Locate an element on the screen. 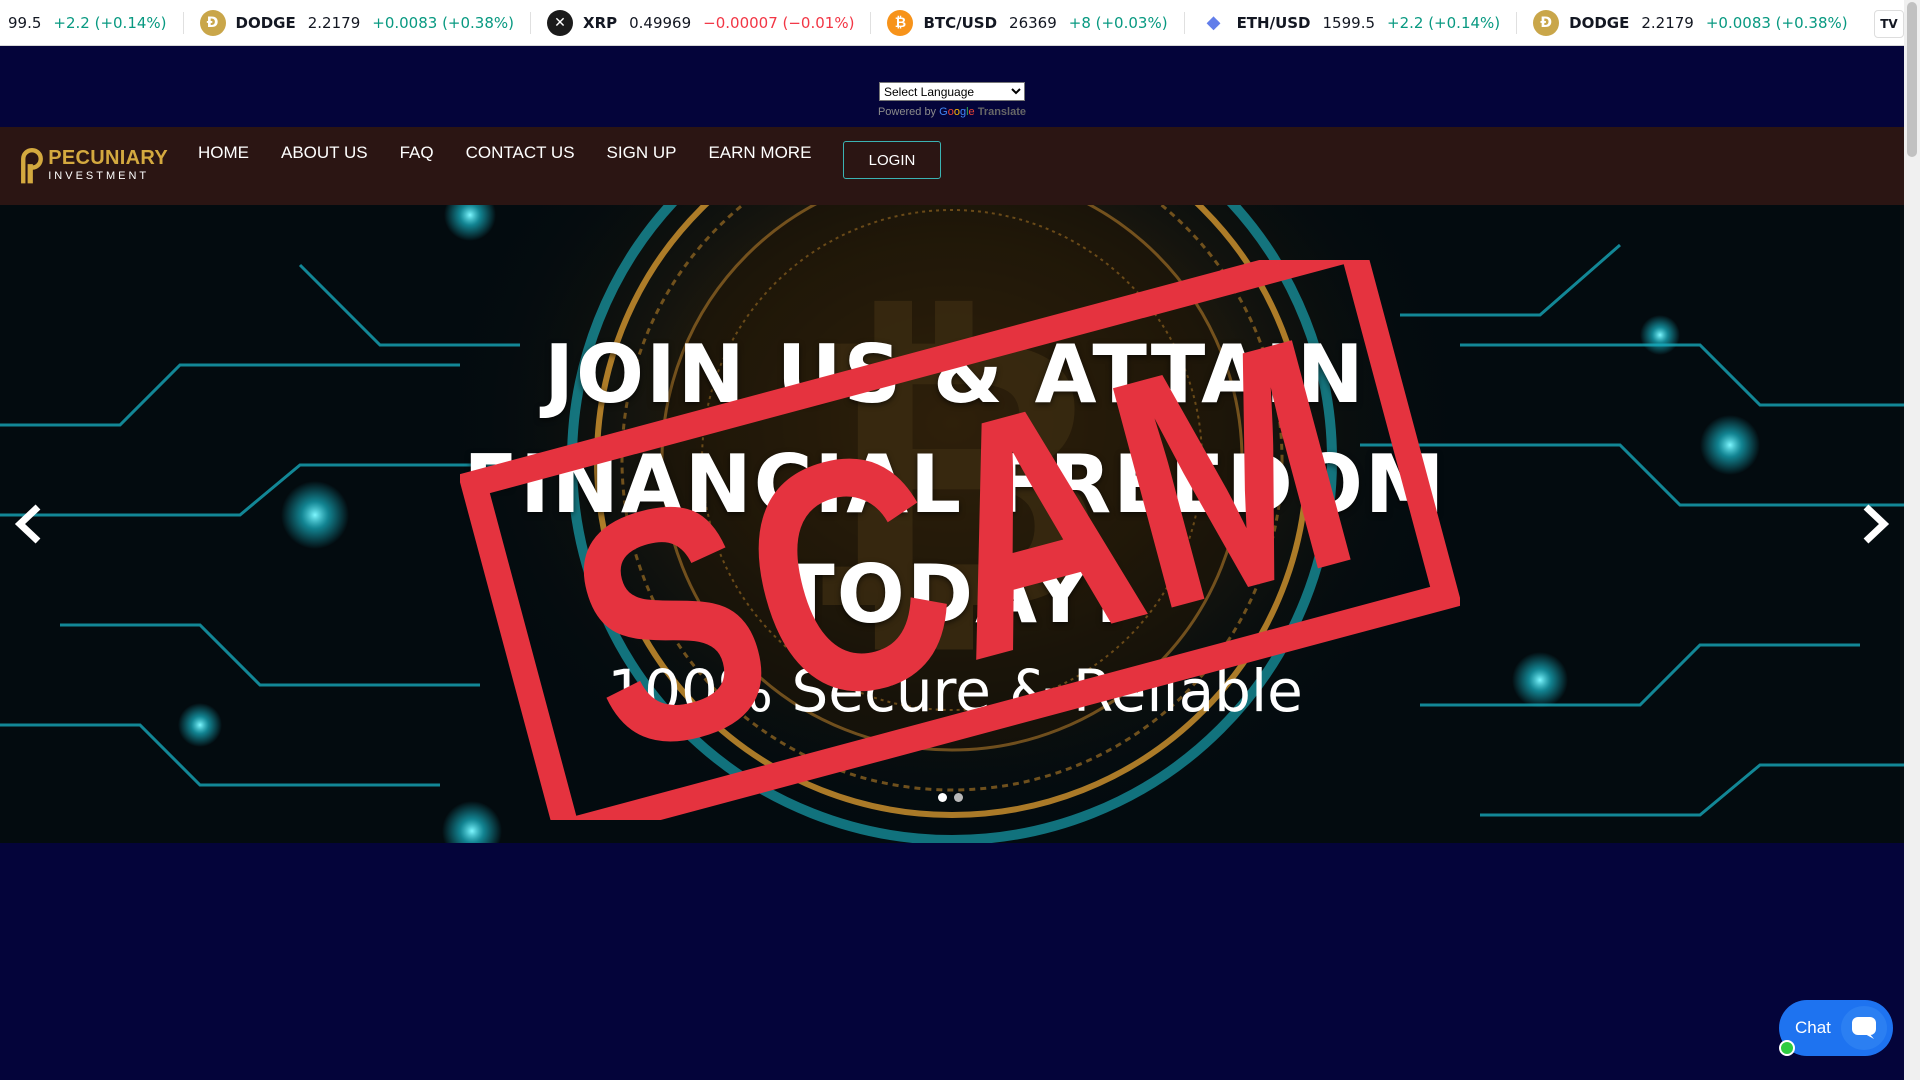 The height and width of the screenshot is (1080, 1920). site-logo: PECUNIARY INVESTMENT is located at coordinates (93, 165).